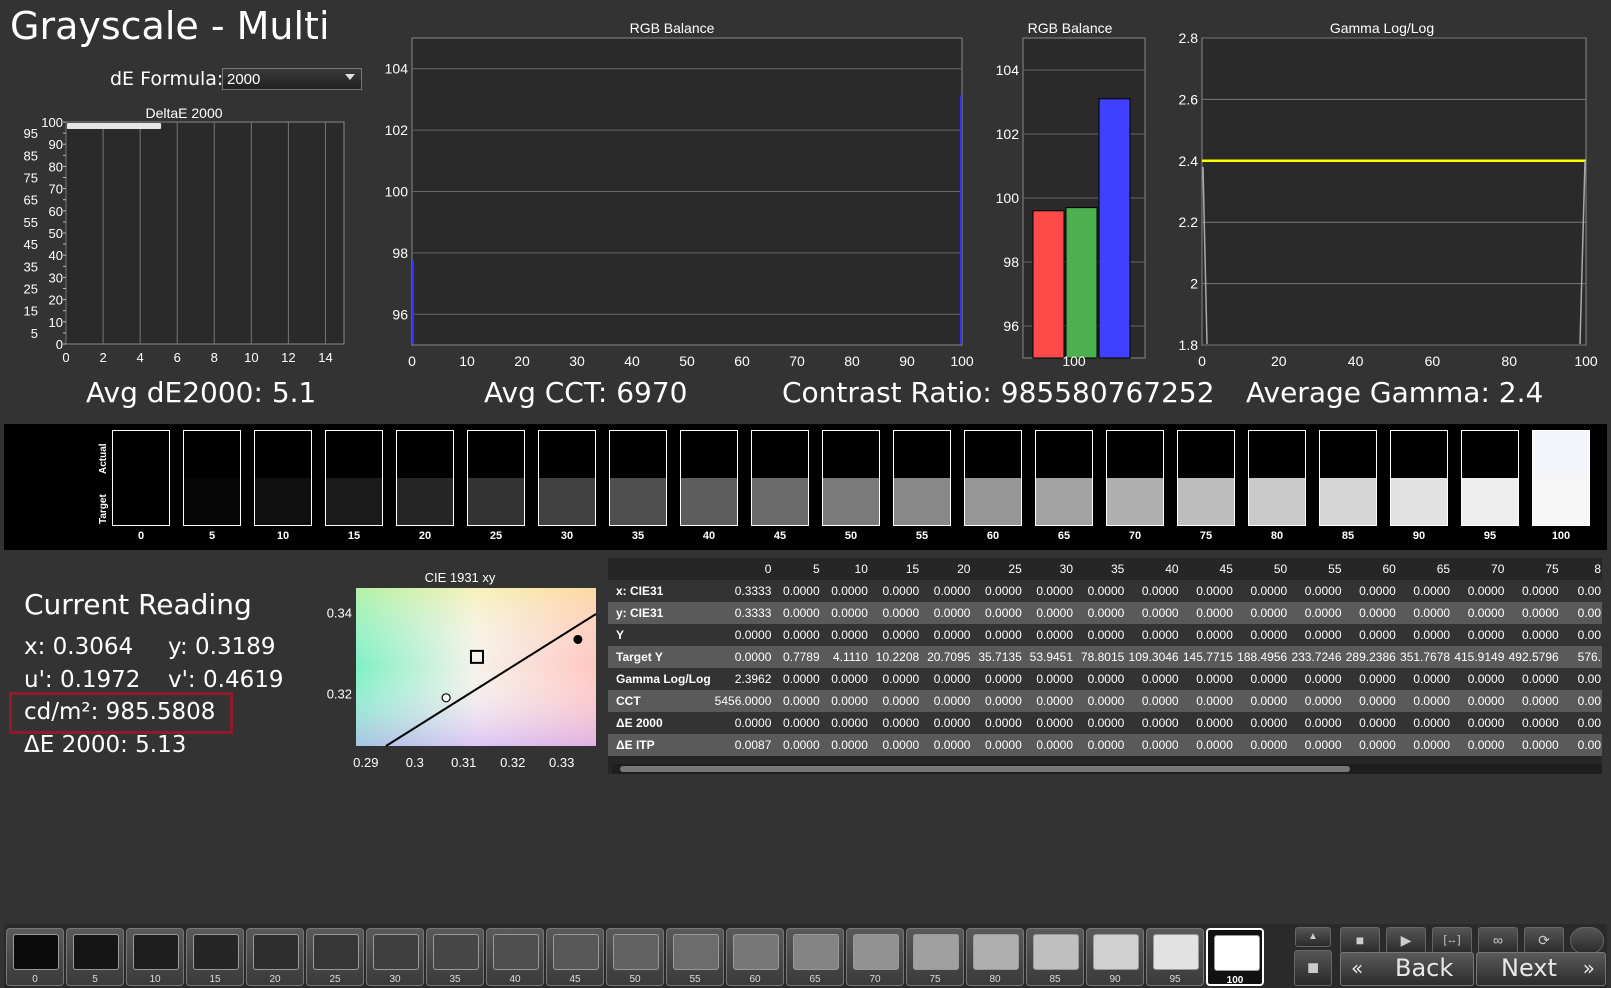 The width and height of the screenshot is (1611, 988). I want to click on stop-measure-button: ■, so click(1313, 968).